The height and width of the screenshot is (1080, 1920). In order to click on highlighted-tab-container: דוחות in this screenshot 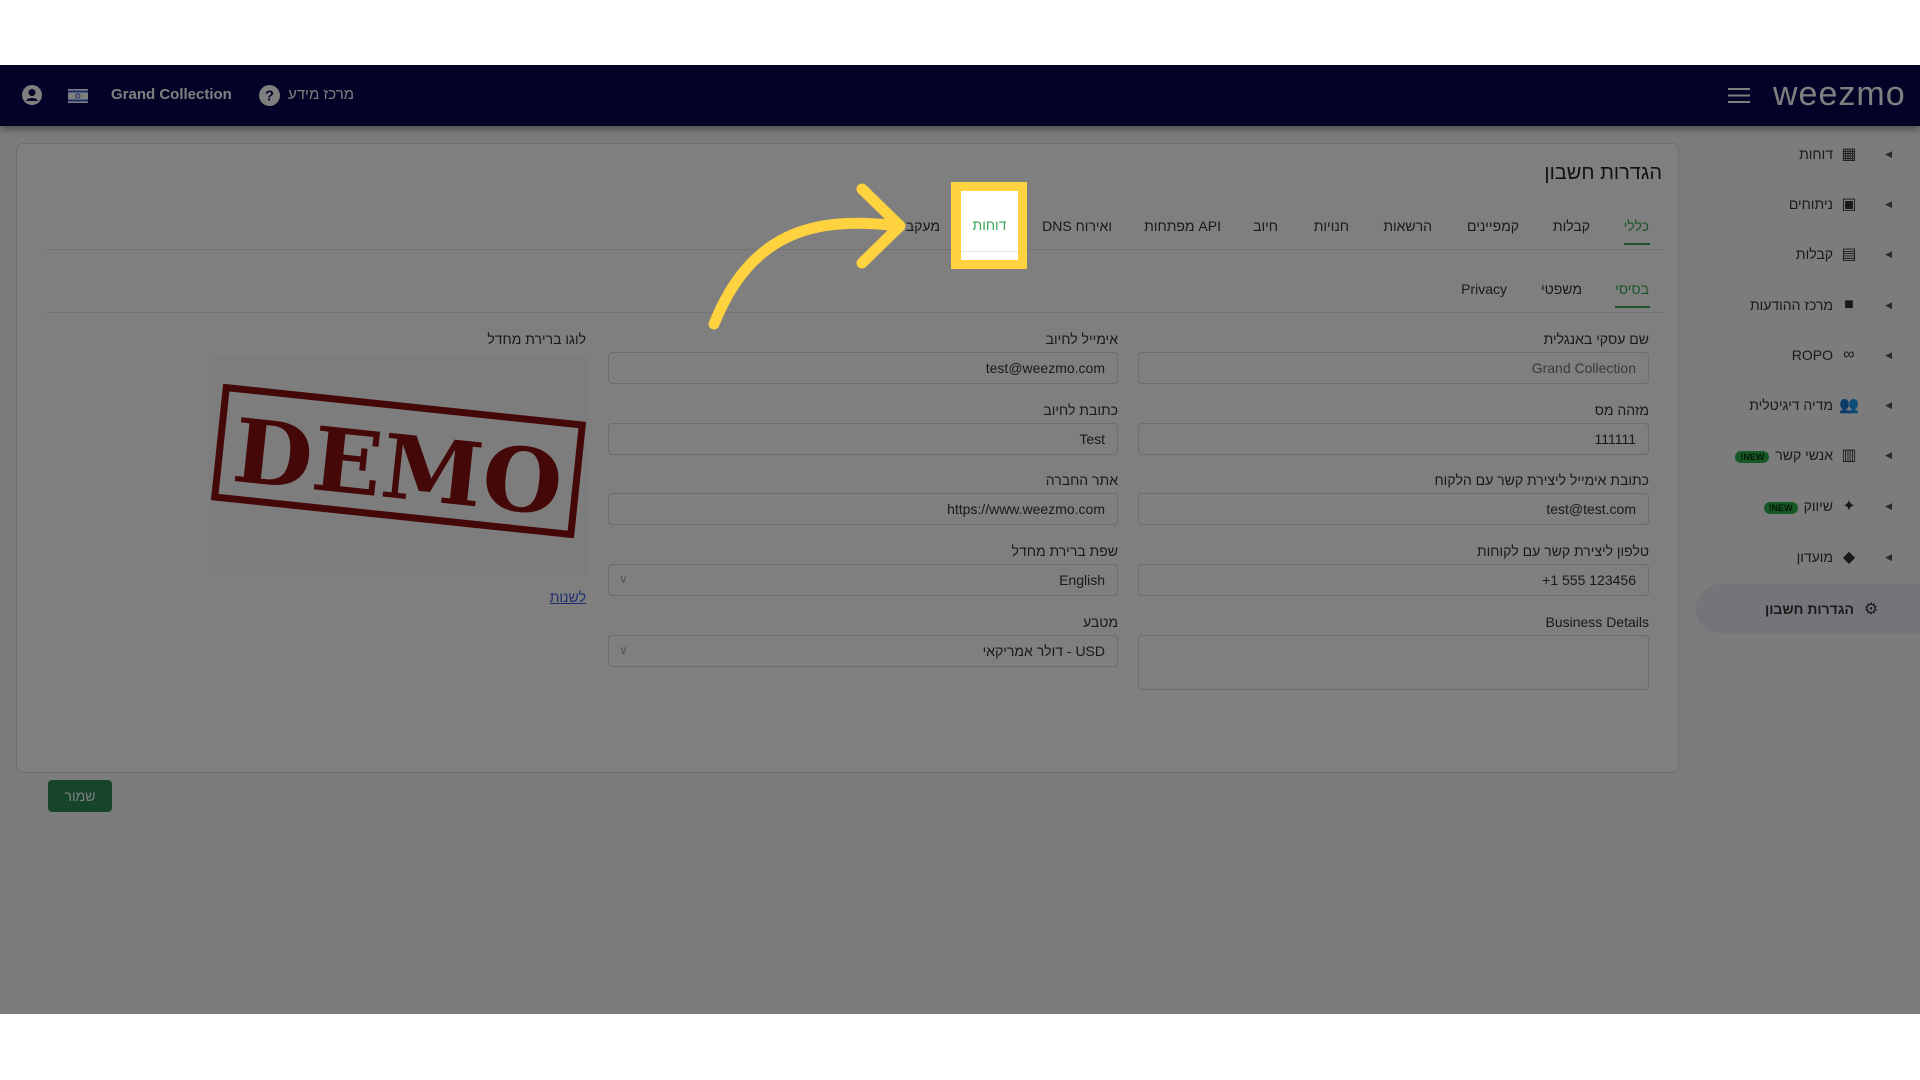, I will do `click(989, 225)`.